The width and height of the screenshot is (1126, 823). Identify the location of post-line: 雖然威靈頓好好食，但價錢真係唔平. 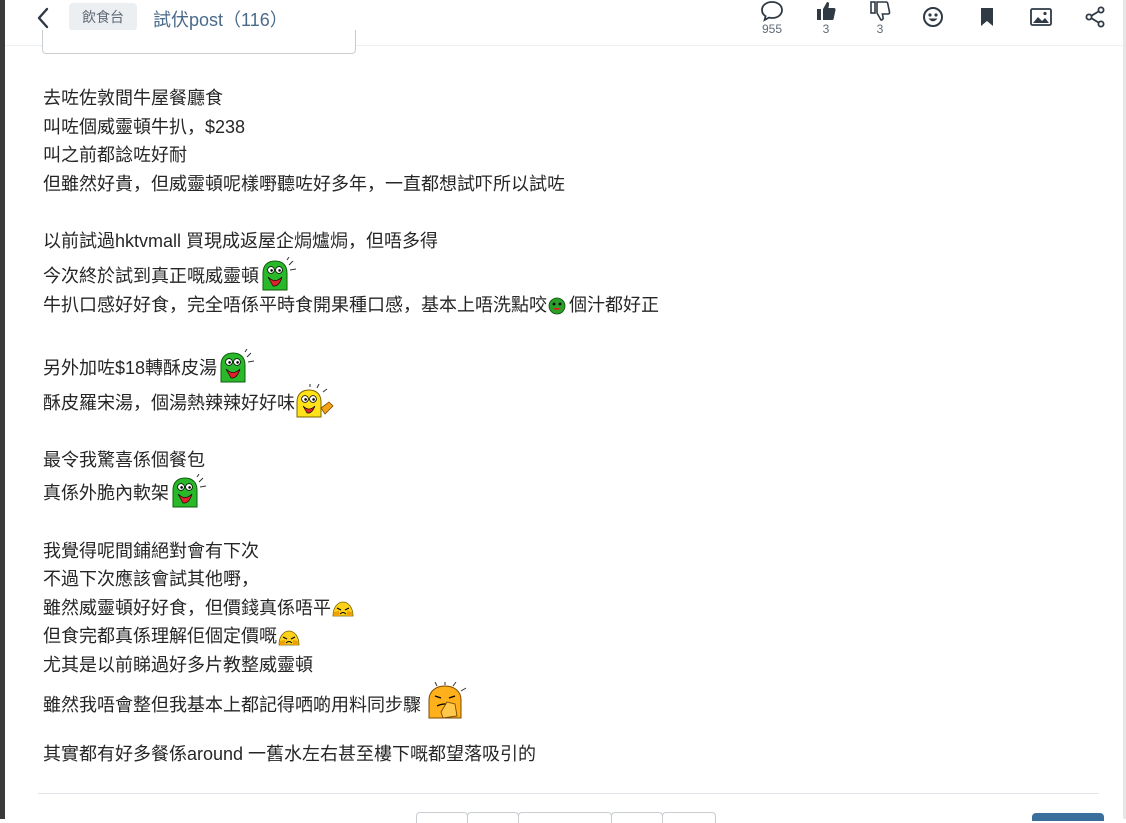
(563, 608).